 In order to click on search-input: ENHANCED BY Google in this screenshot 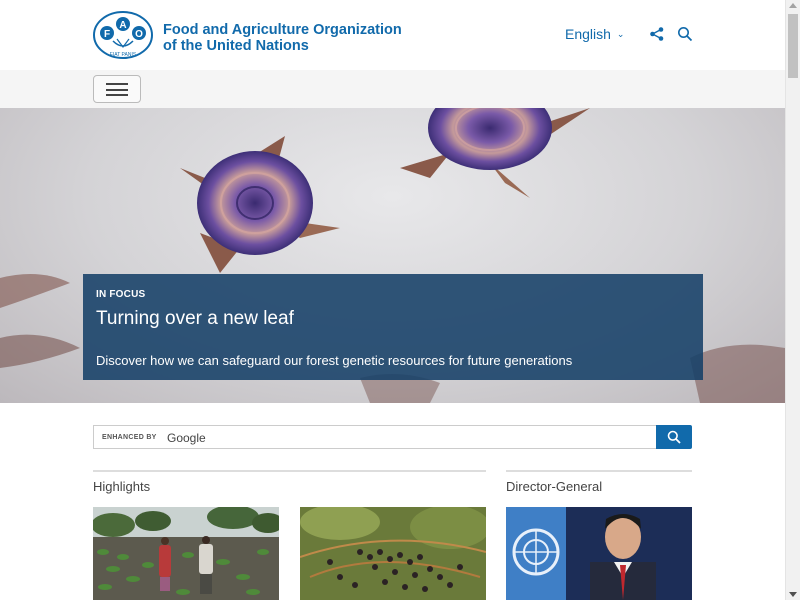, I will do `click(375, 437)`.